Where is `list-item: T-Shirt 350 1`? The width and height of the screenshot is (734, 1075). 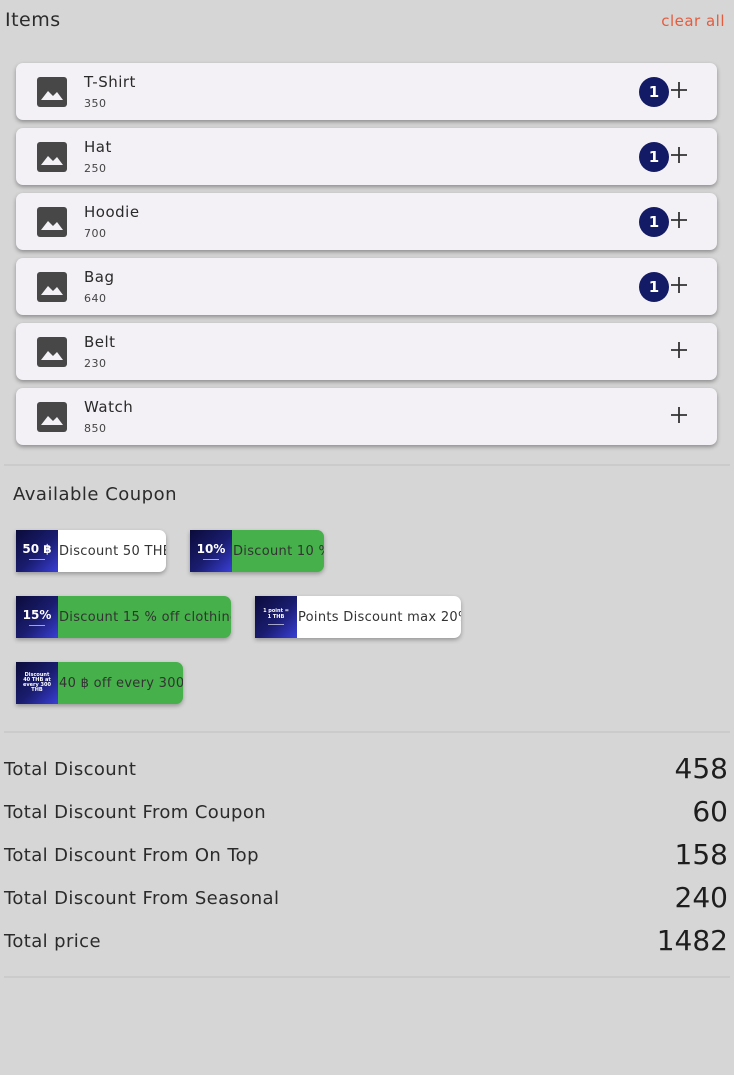
list-item: T-Shirt 350 1 is located at coordinates (366, 91).